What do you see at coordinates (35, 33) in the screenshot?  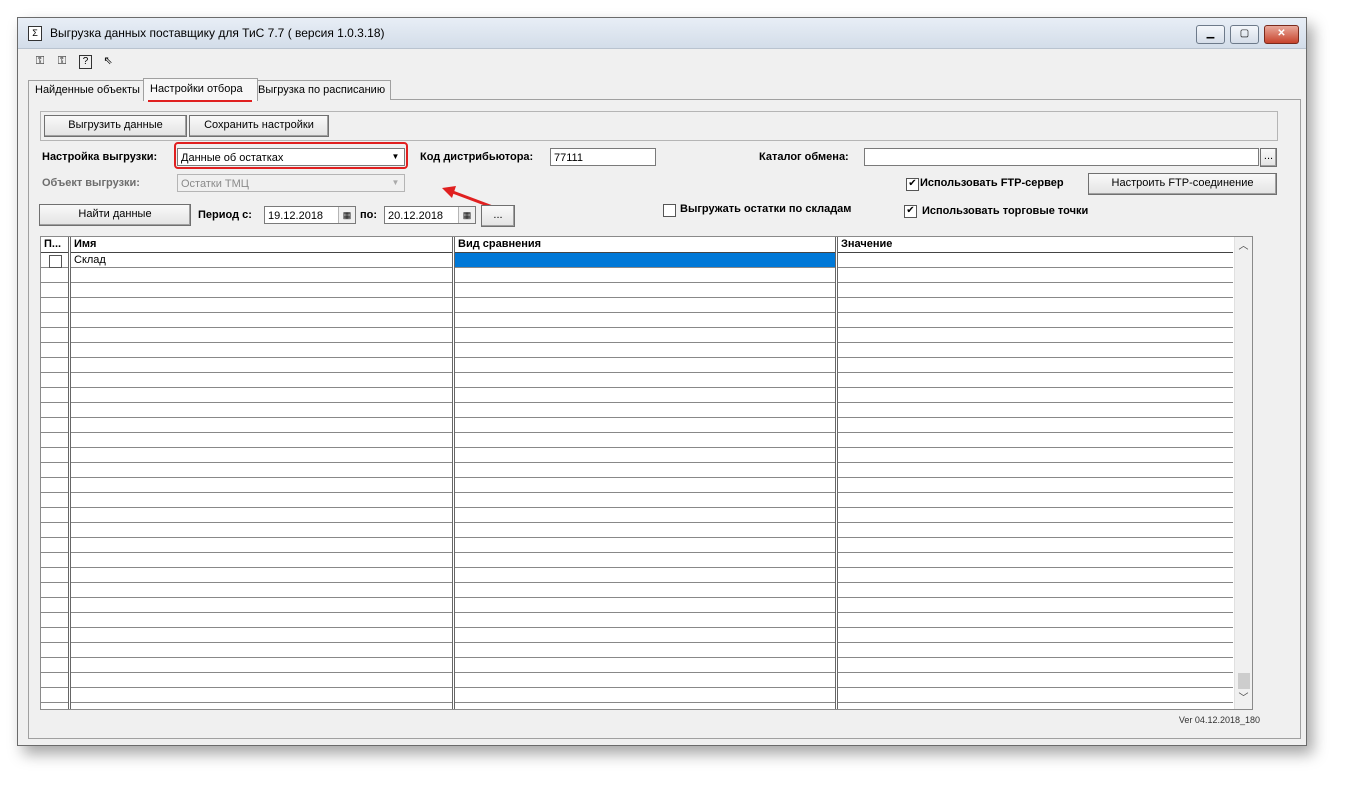 I see `app-icon: Σ` at bounding box center [35, 33].